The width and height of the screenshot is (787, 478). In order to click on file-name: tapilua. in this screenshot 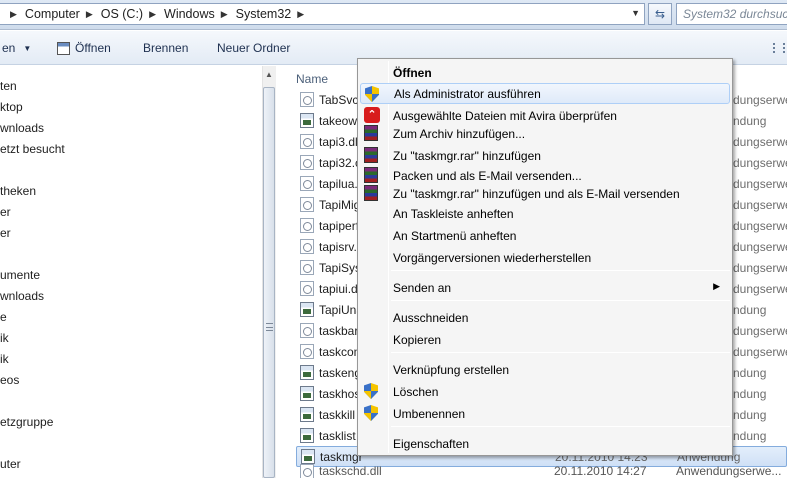, I will do `click(338, 183)`.